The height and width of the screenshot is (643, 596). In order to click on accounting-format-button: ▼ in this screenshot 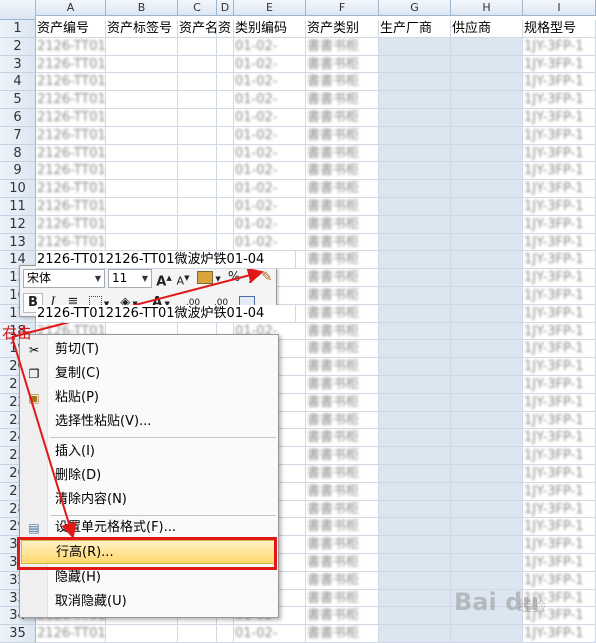, I will do `click(209, 278)`.